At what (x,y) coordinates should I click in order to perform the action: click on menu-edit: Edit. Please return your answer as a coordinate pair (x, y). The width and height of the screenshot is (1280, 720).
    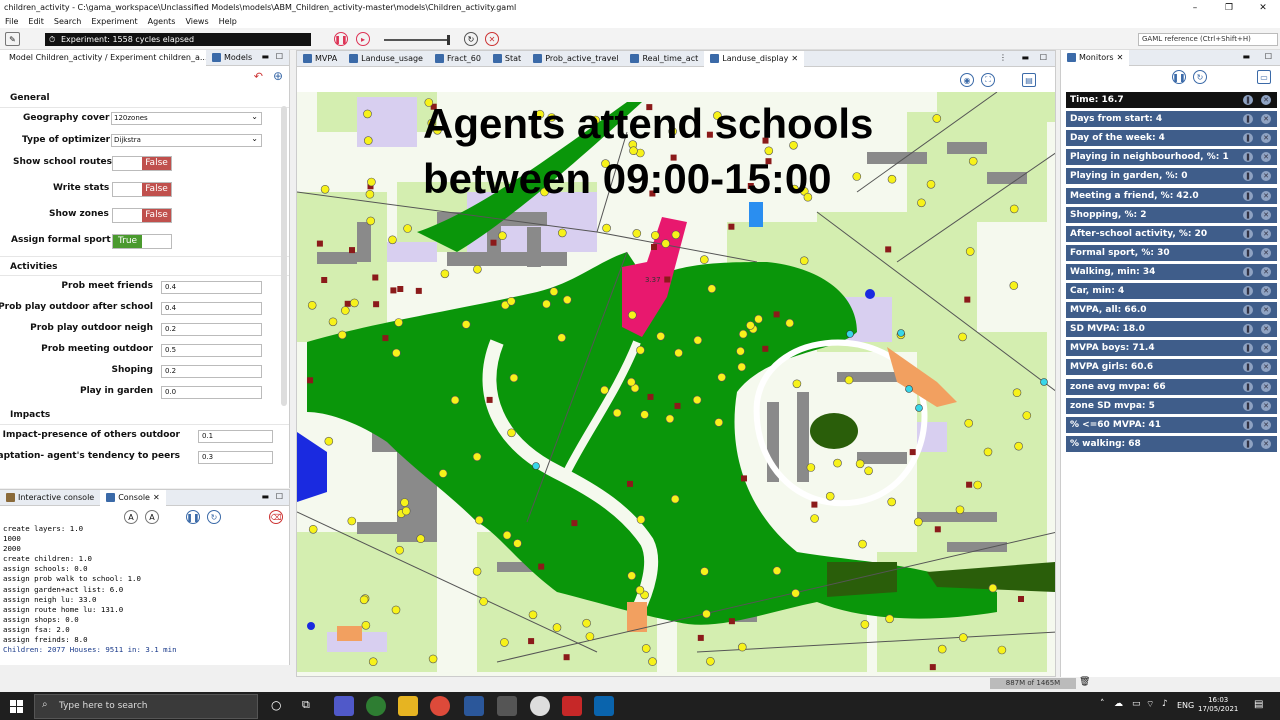
    Looking at the image, I should click on (36, 21).